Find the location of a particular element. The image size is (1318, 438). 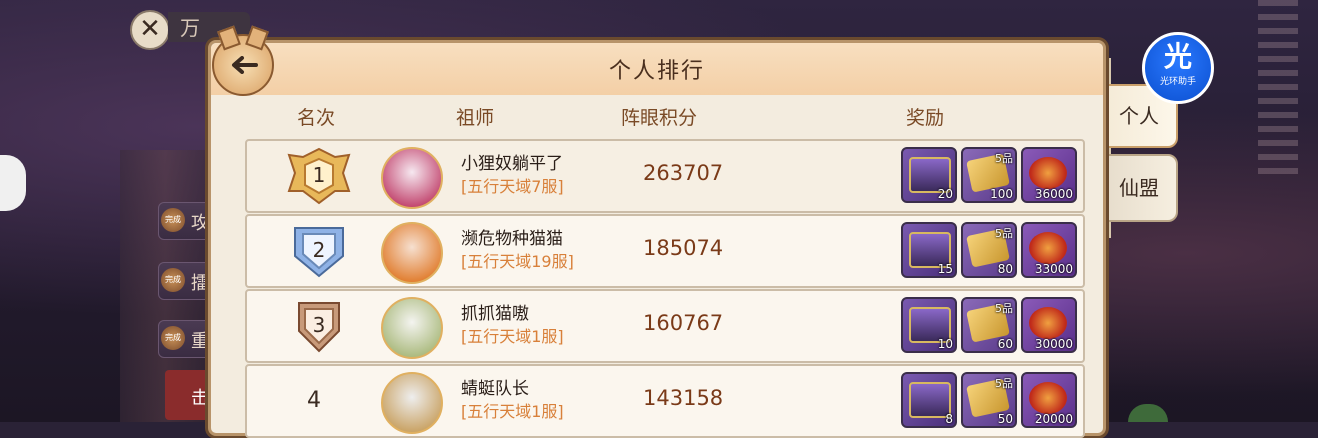

player-name: 蜻蜓队长 is located at coordinates (495, 389).